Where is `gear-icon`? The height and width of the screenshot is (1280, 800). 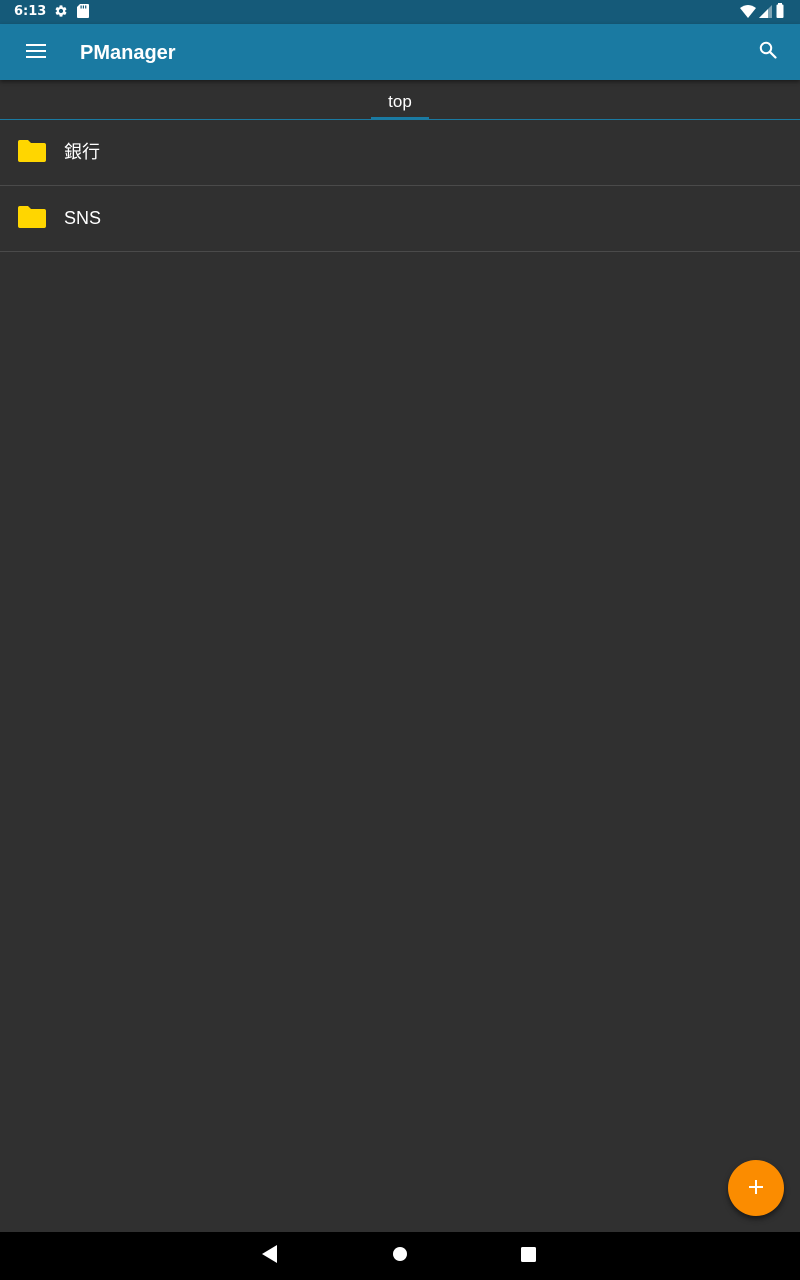
gear-icon is located at coordinates (61, 12).